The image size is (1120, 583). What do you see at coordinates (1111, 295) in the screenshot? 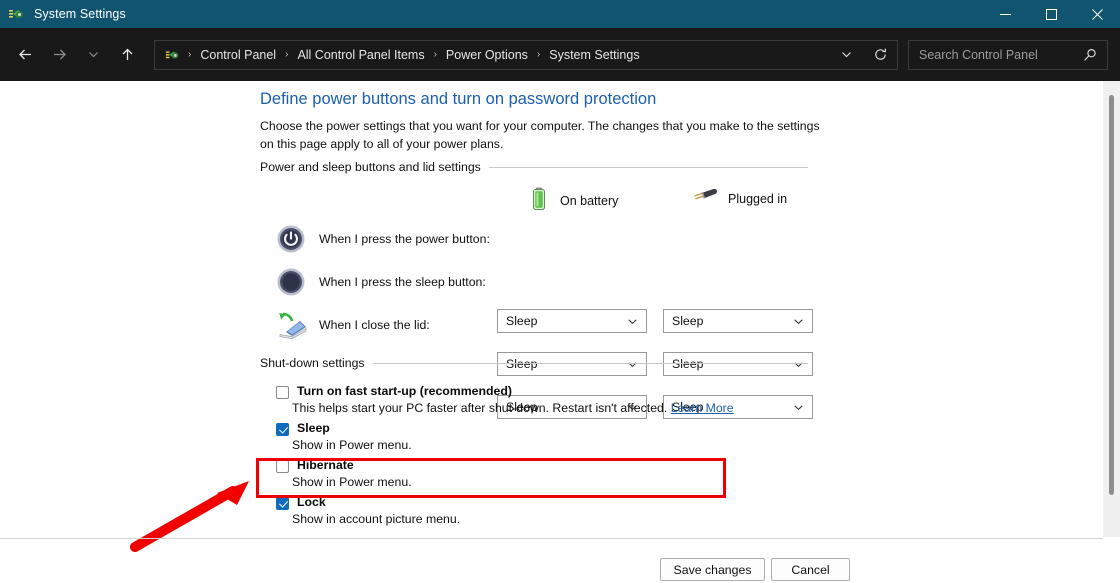
I see `scrollbar-thumb` at bounding box center [1111, 295].